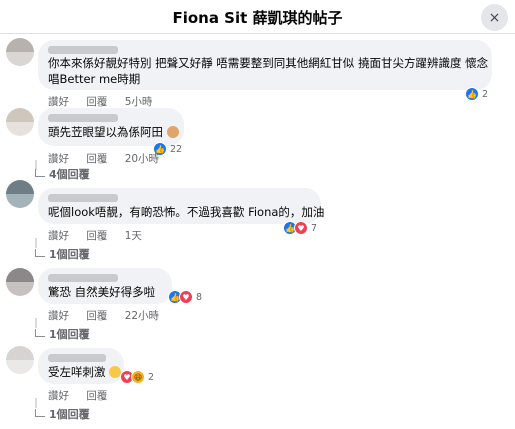 This screenshot has width=515, height=429. I want to click on reaction-summary: 👍 2, so click(476, 94).